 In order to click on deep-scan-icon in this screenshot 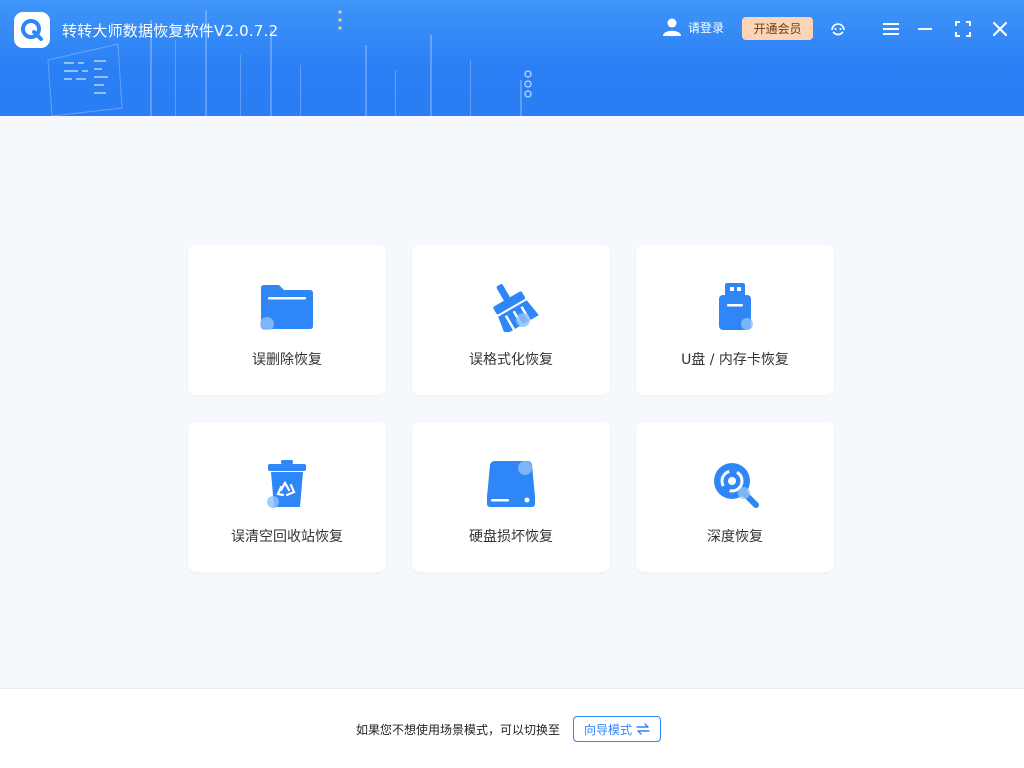, I will do `click(735, 484)`.